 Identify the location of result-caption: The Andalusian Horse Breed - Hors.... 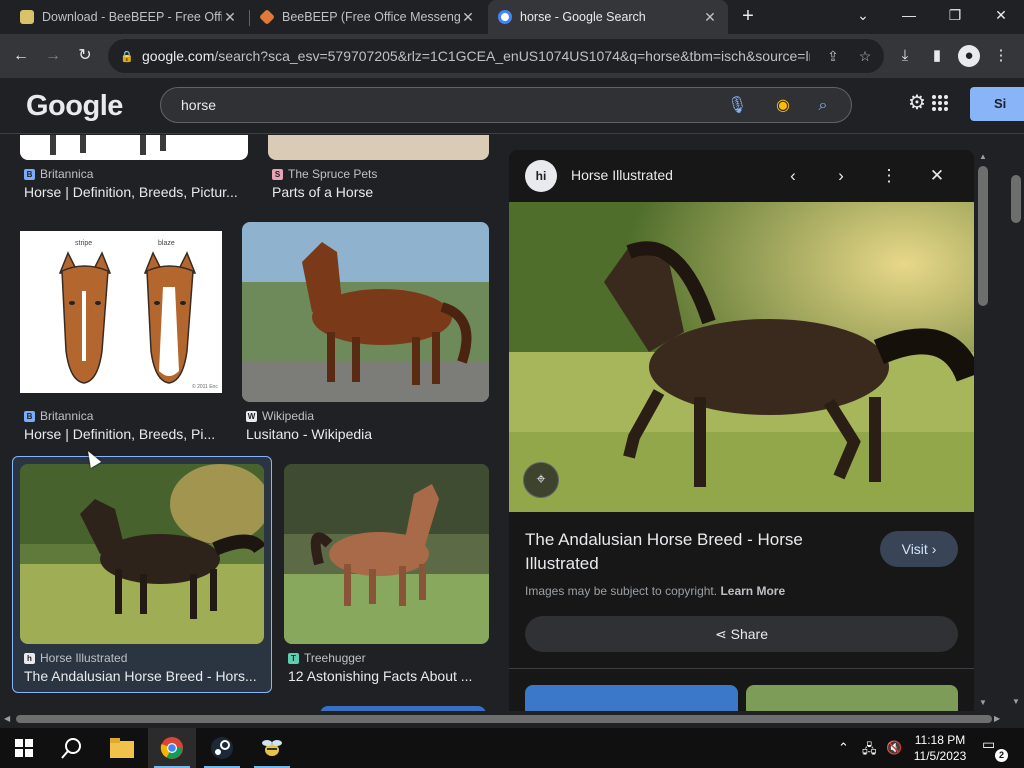
(144, 676).